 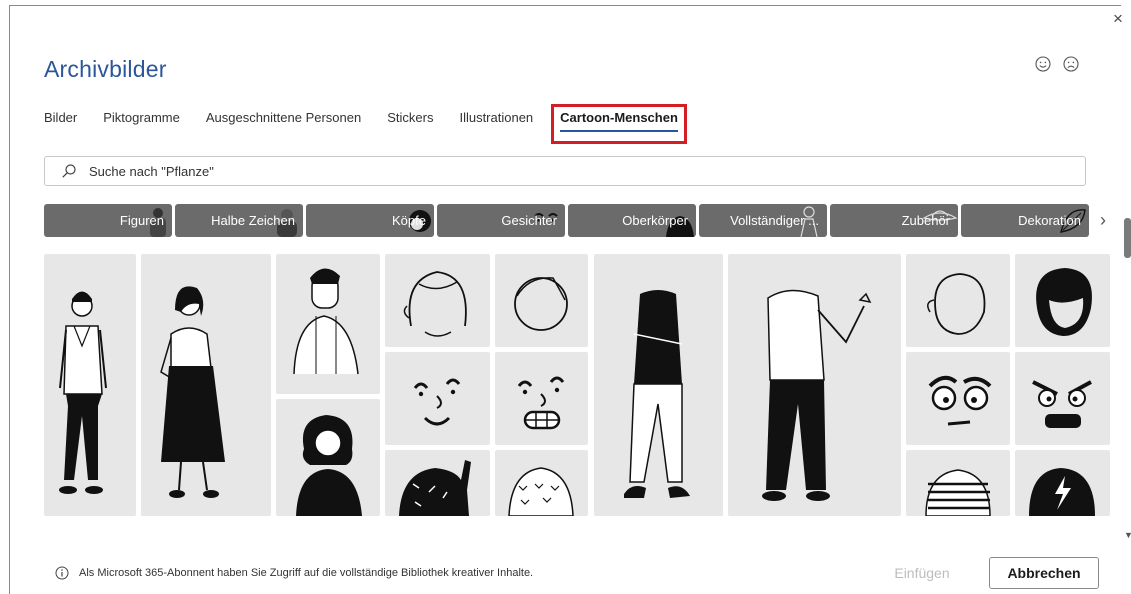 What do you see at coordinates (1127, 535) in the screenshot?
I see `scroll-down-arrow-icon: ▼` at bounding box center [1127, 535].